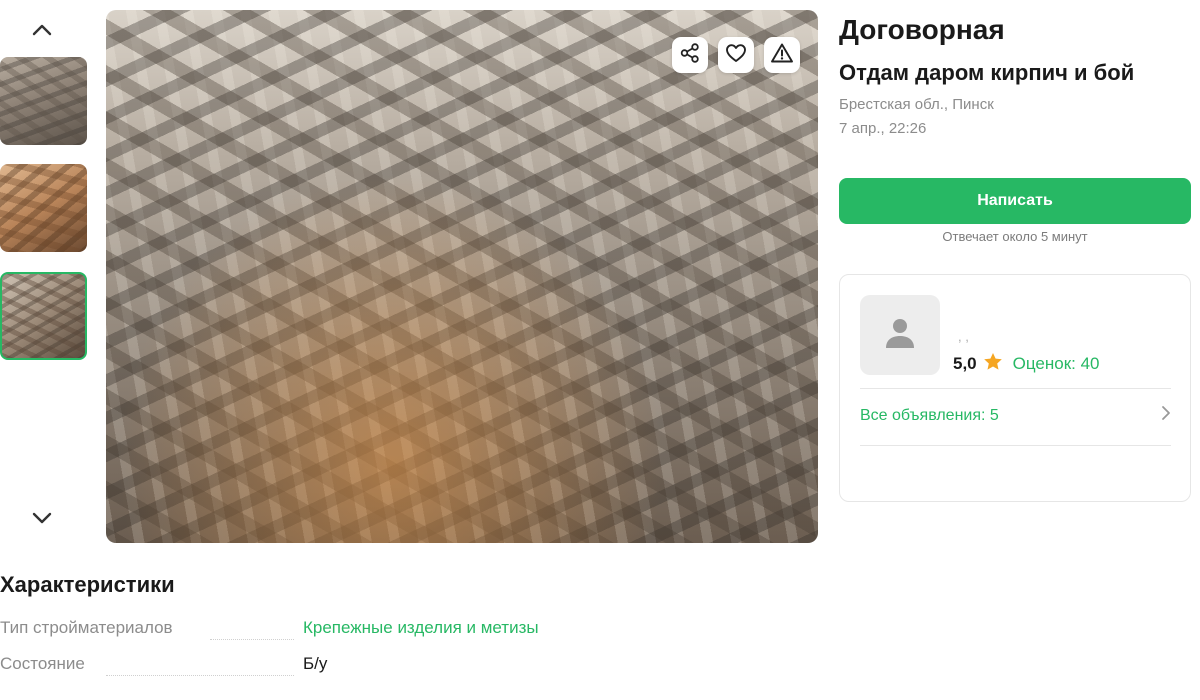 The height and width of the screenshot is (700, 1200). What do you see at coordinates (922, 29) in the screenshot?
I see `price: Договорная` at bounding box center [922, 29].